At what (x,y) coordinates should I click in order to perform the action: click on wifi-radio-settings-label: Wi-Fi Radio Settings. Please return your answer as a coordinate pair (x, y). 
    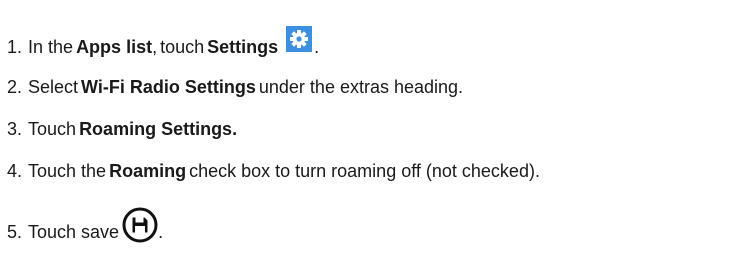
    Looking at the image, I should click on (168, 87).